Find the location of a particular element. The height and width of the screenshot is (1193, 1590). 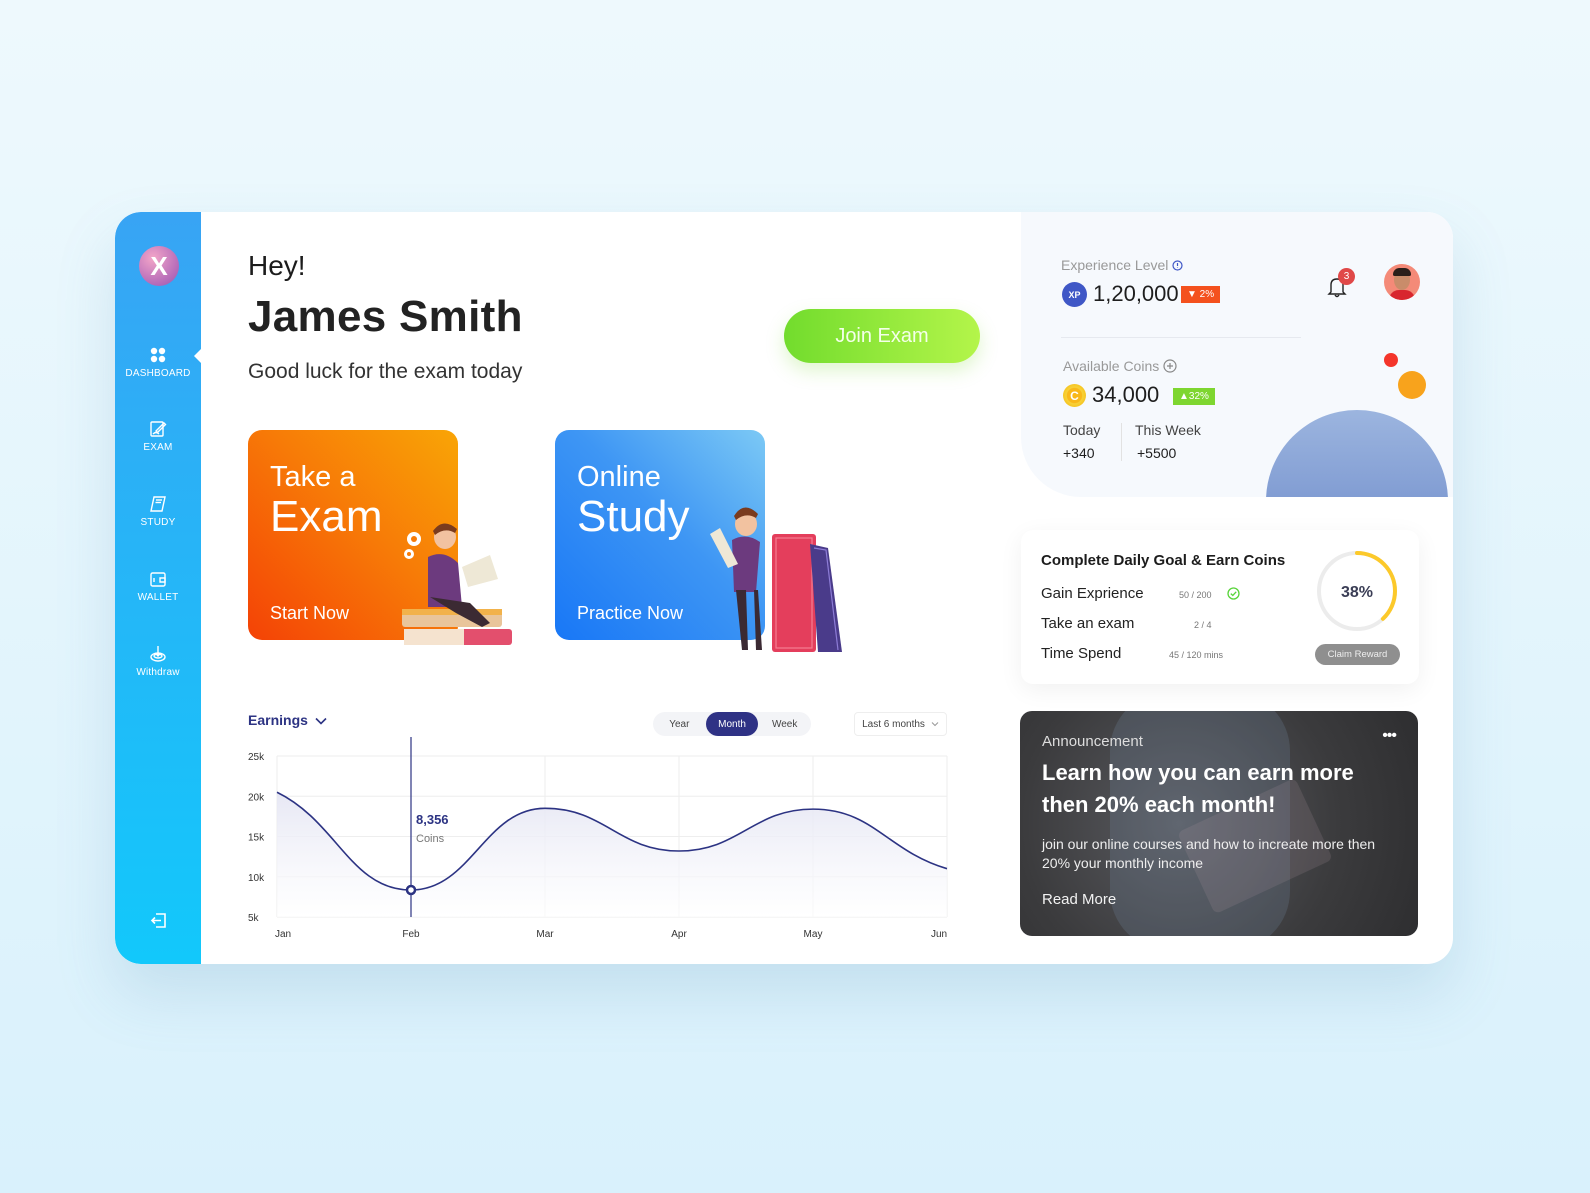

sidebar-item-exam: EXAM is located at coordinates (158, 436).